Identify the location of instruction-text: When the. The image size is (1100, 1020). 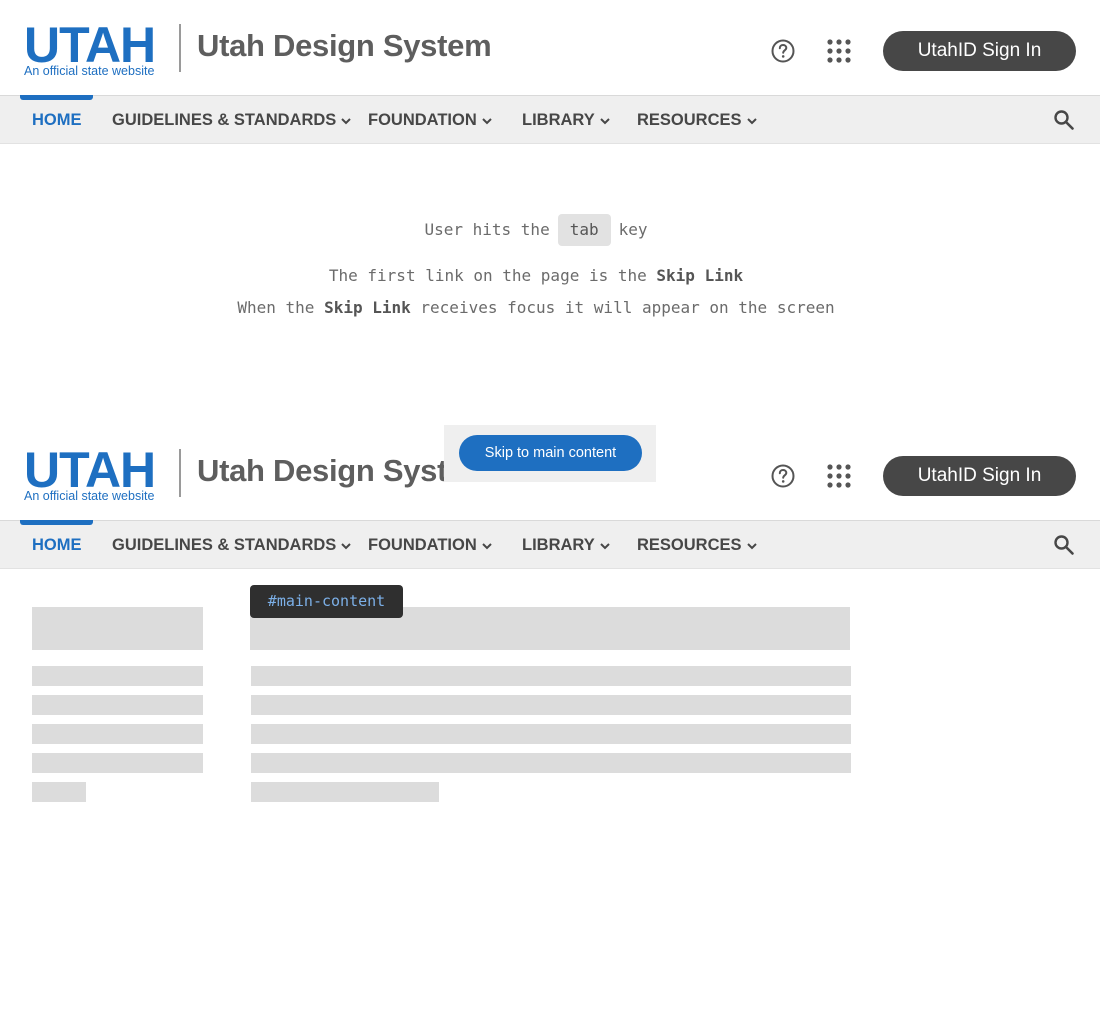
(276, 307).